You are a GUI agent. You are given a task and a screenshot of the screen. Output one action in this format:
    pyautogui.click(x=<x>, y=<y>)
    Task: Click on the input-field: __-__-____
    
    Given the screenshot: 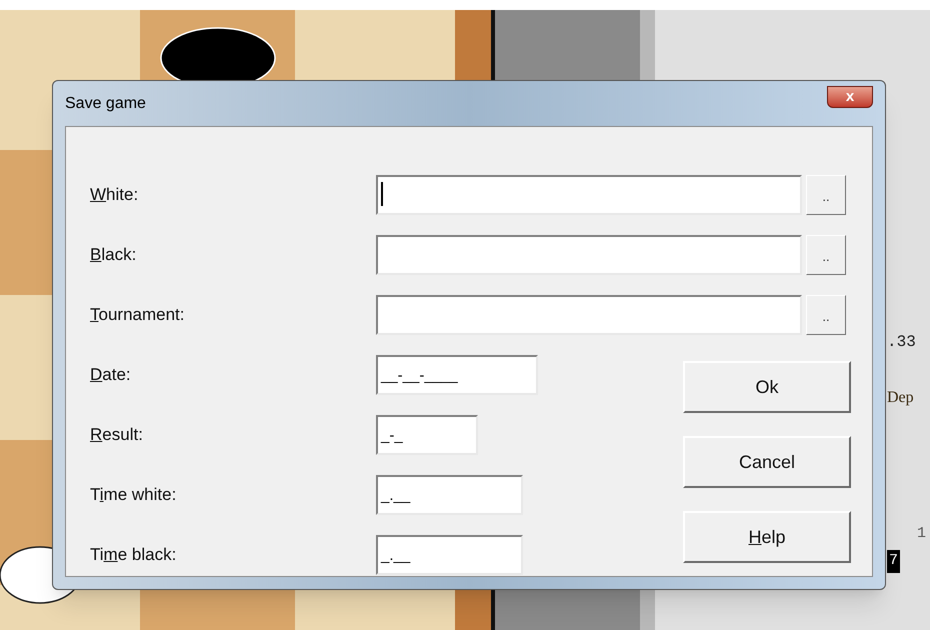 What is the action you would take?
    pyautogui.click(x=457, y=375)
    